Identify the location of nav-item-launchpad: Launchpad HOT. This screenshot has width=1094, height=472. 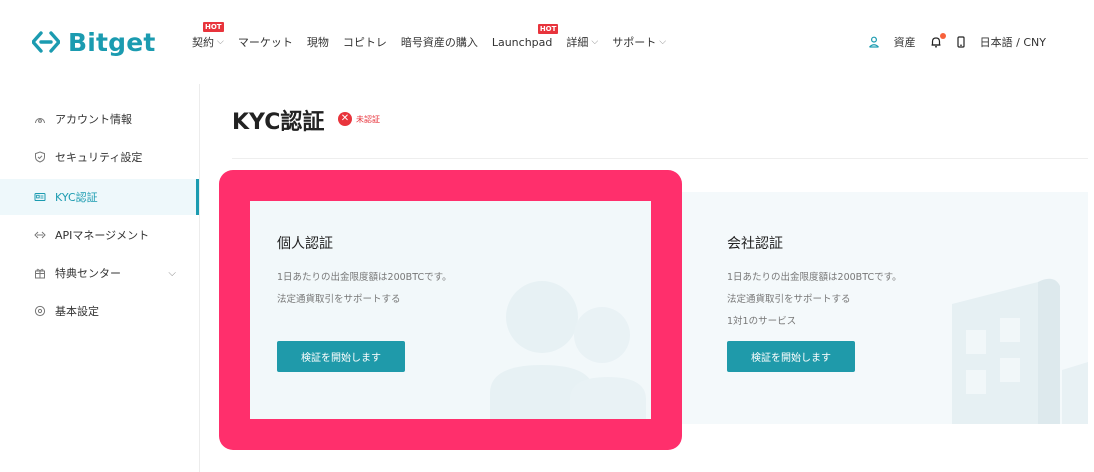
(525, 36).